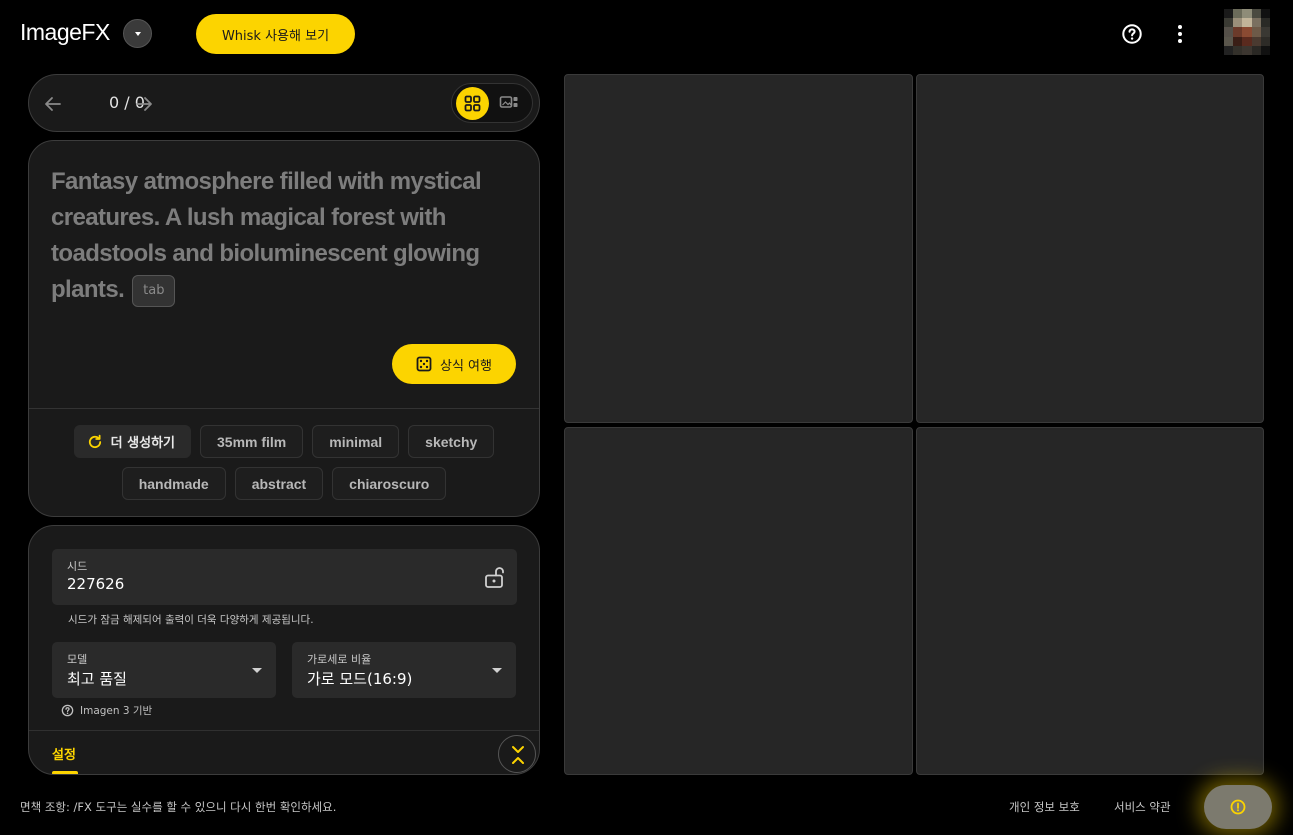  I want to click on lock-open-icon, so click(494, 577).